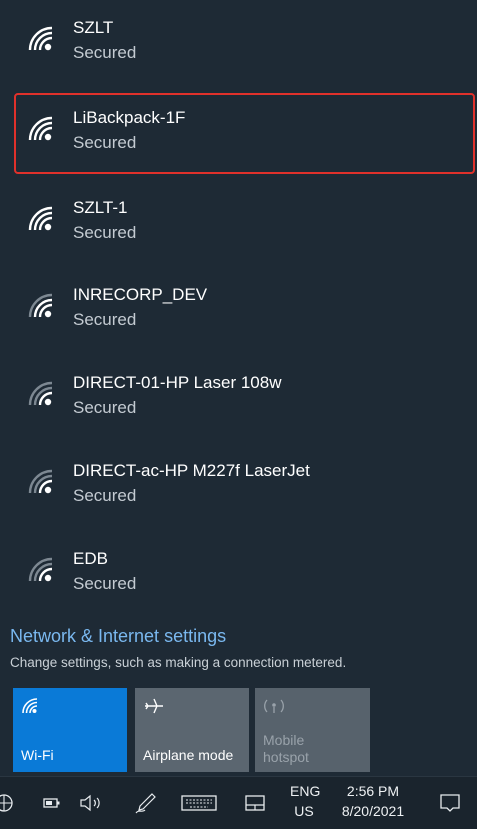  I want to click on network-name: SZLT-1, so click(100, 207).